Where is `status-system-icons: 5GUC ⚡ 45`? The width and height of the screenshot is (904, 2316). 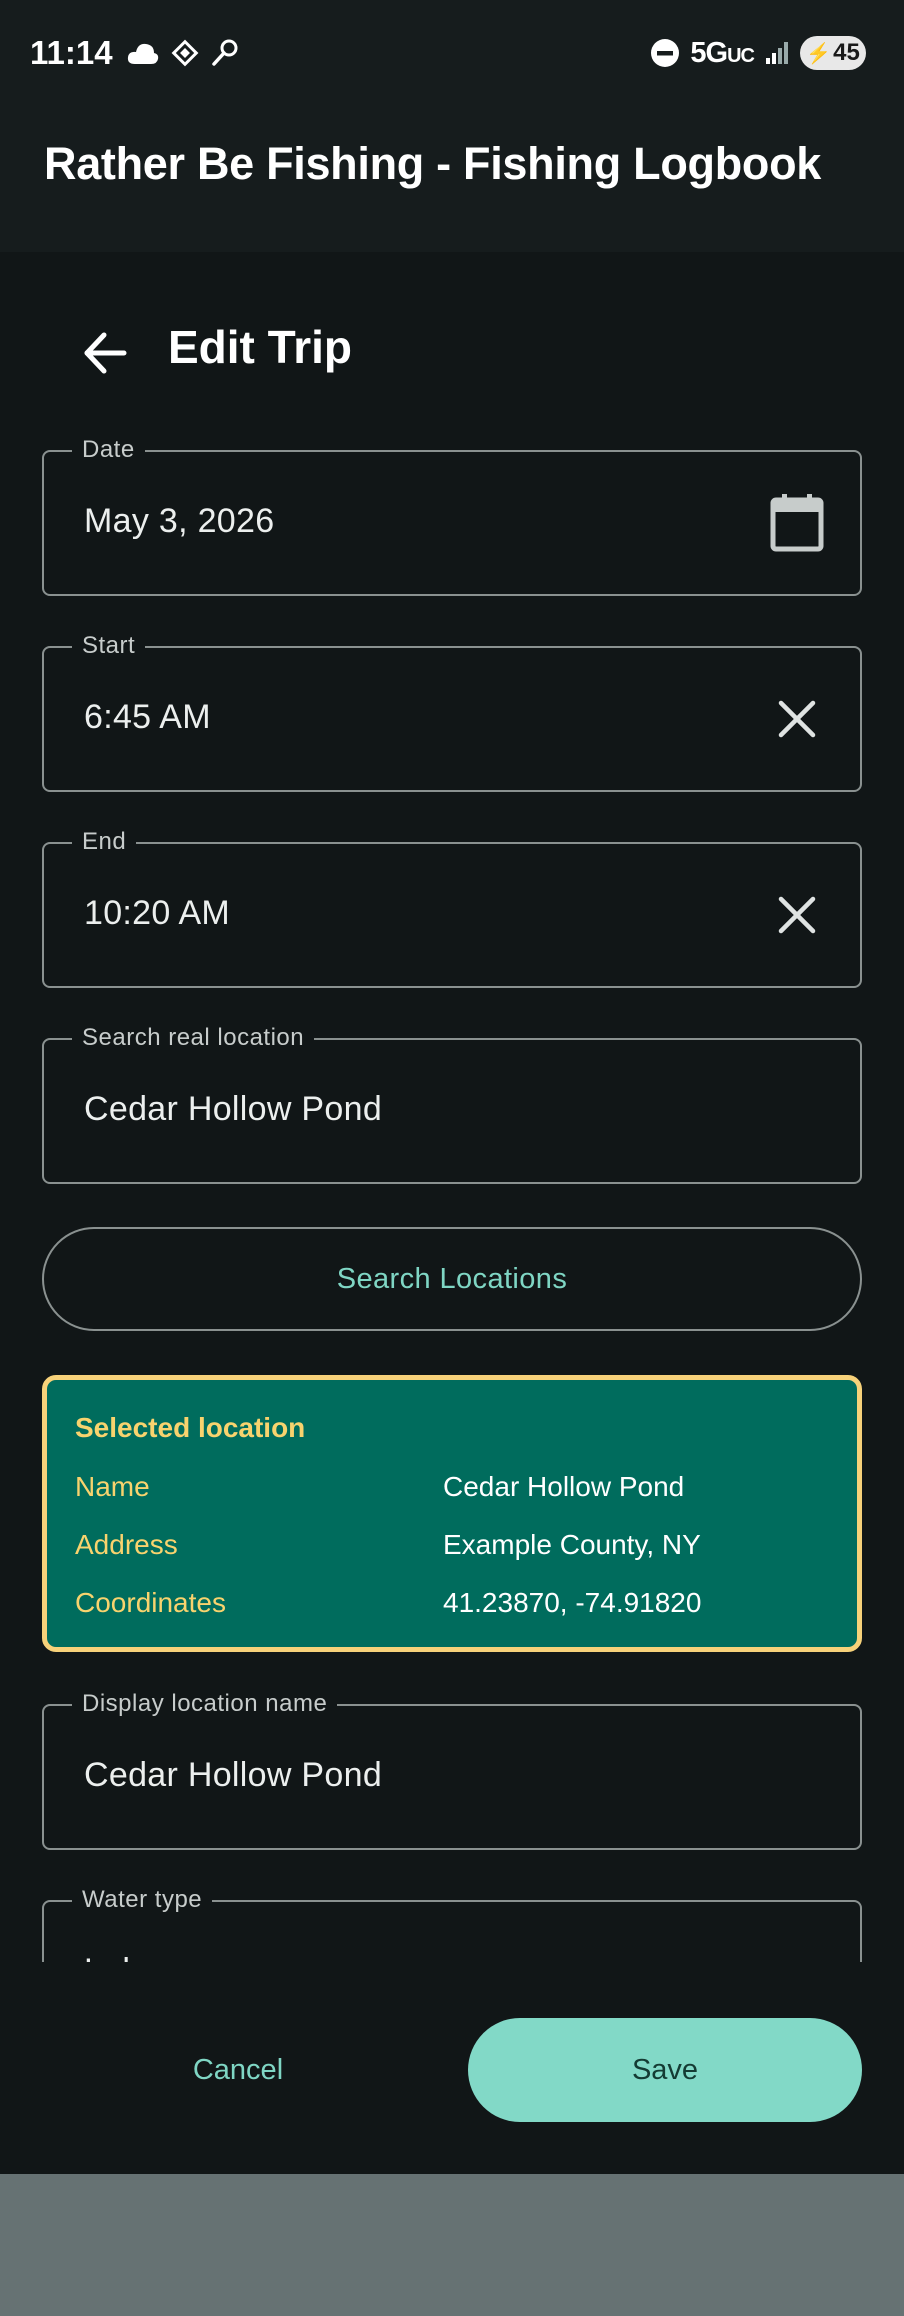
status-system-icons: 5GUC ⚡ 45 is located at coordinates (758, 53).